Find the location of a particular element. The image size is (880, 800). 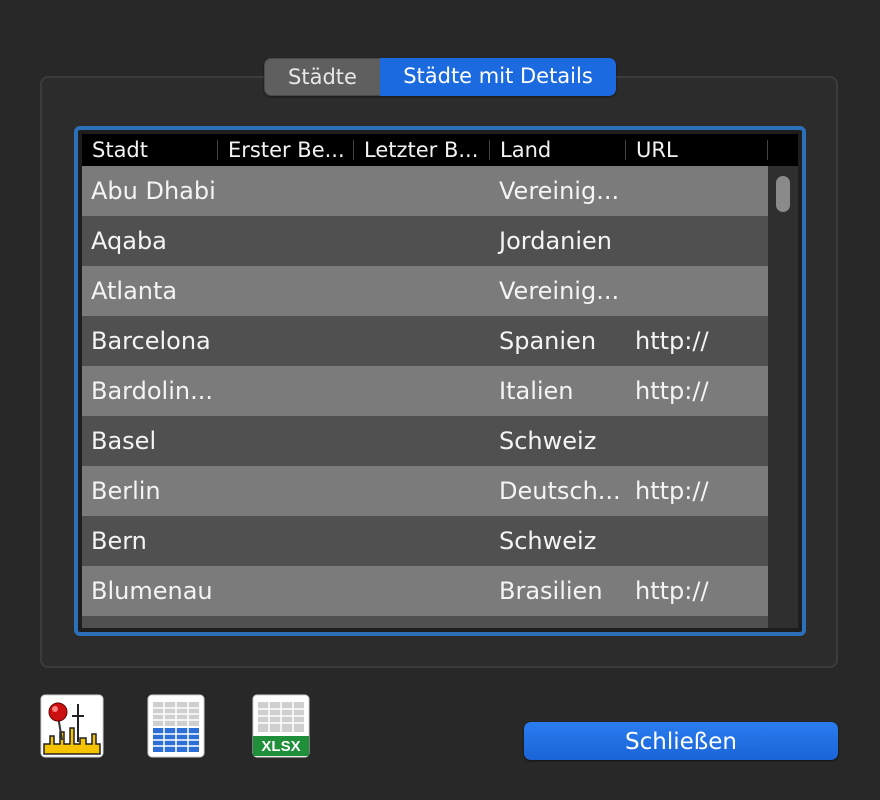

map-pin-city-icon is located at coordinates (72, 726).